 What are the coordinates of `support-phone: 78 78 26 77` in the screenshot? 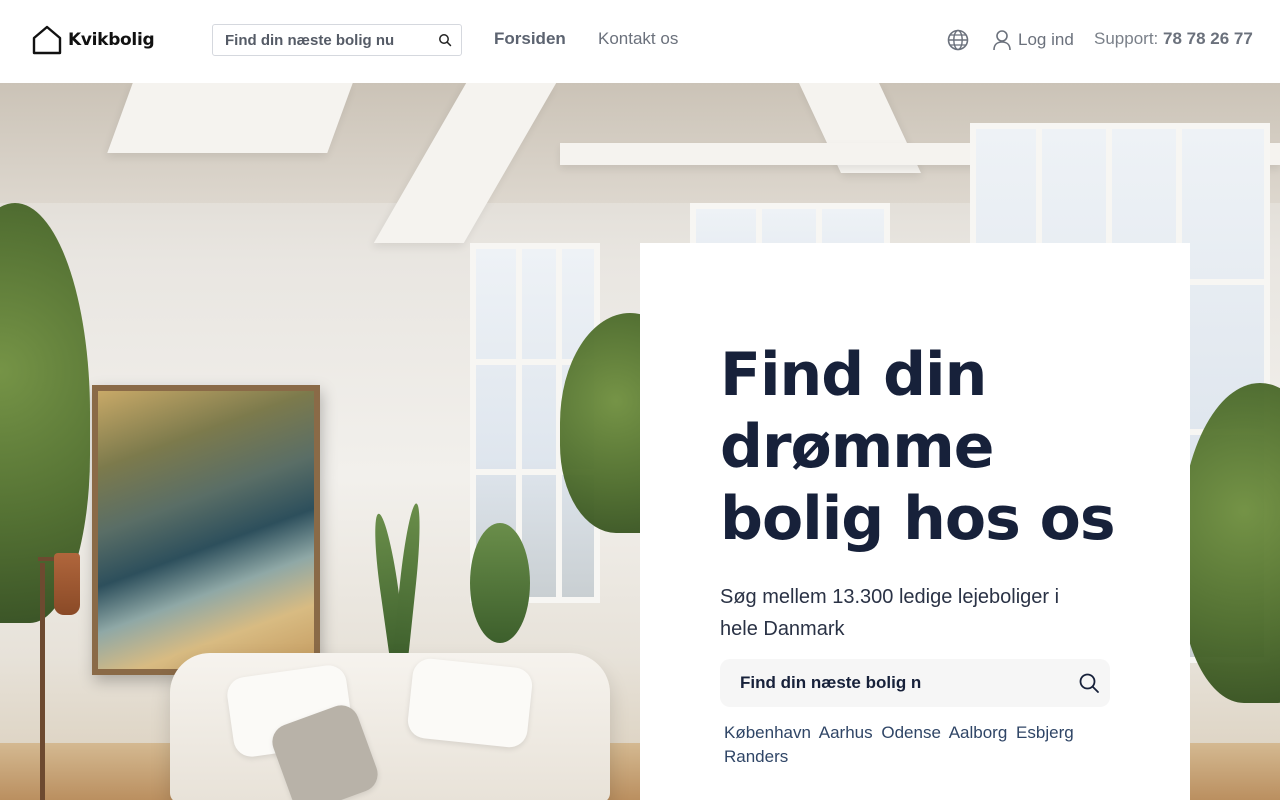 It's located at (1208, 38).